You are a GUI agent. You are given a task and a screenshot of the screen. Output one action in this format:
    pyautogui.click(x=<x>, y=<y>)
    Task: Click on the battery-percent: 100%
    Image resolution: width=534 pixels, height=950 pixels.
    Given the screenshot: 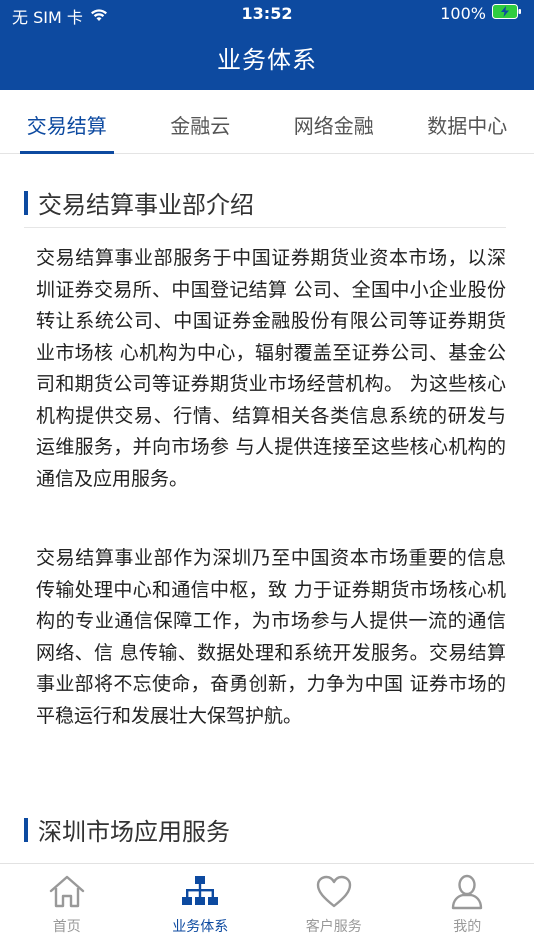 What is the action you would take?
    pyautogui.click(x=463, y=13)
    